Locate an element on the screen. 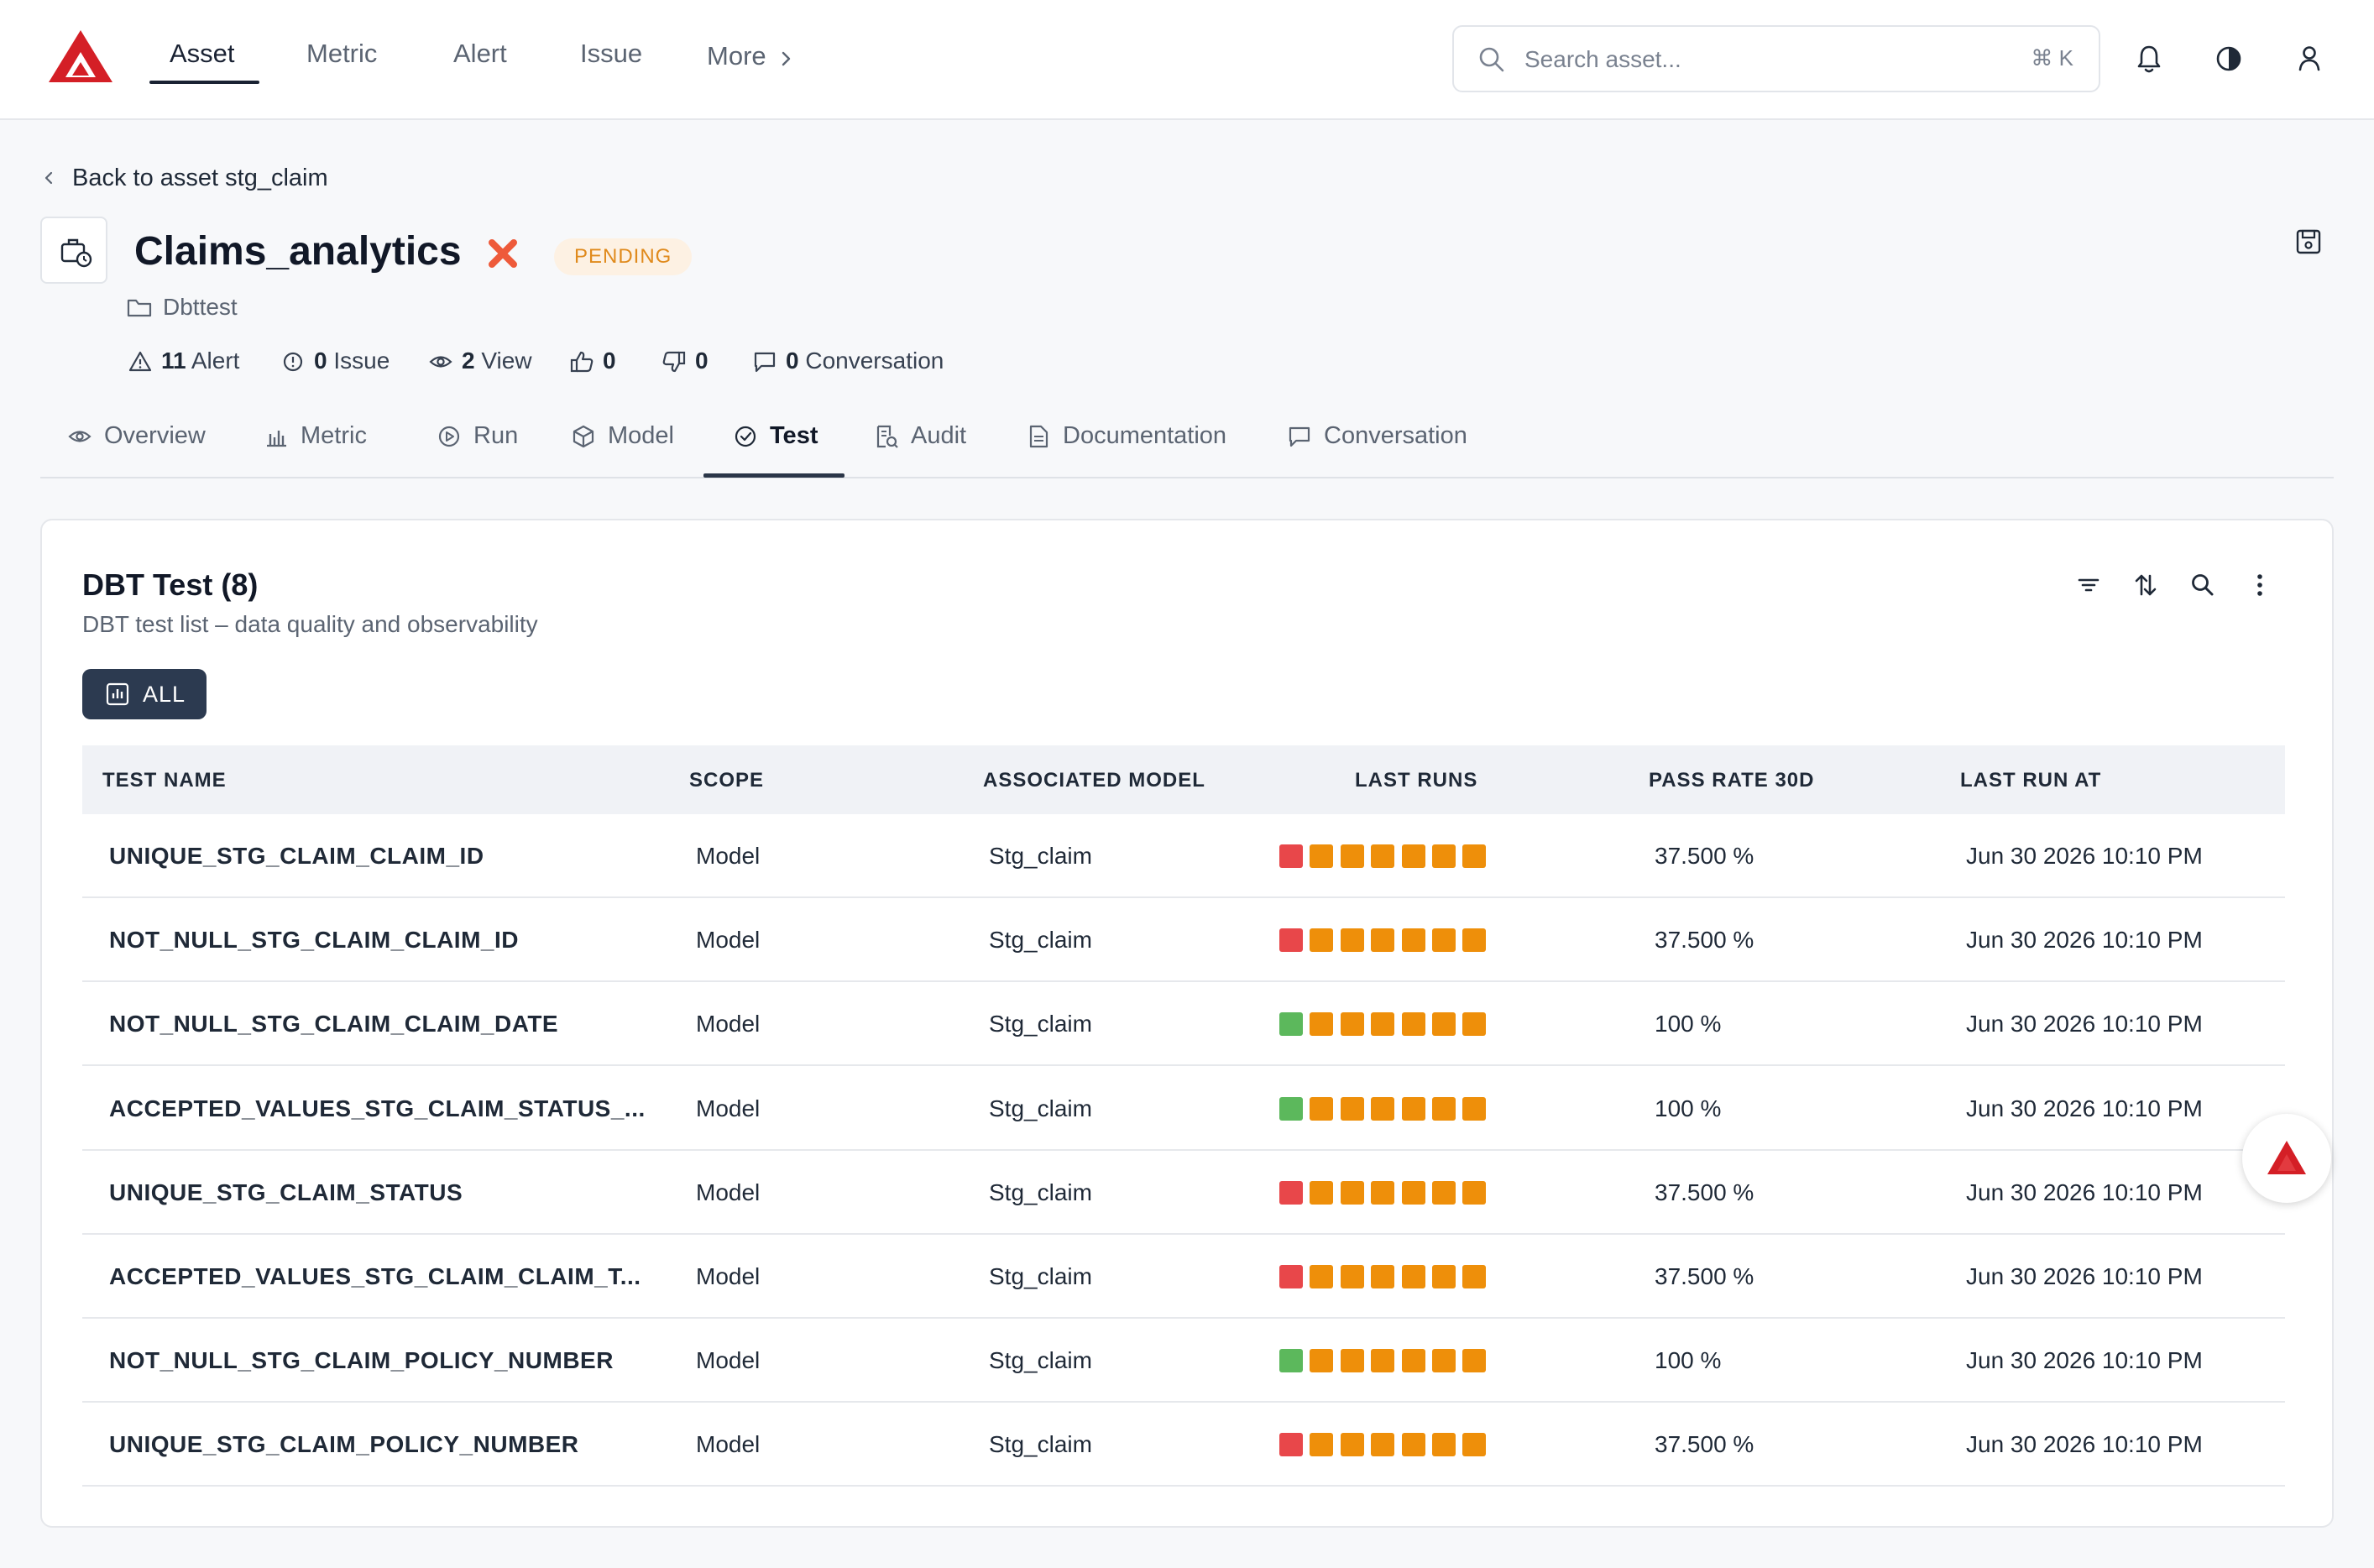  sort-icon is located at coordinates (2145, 585).